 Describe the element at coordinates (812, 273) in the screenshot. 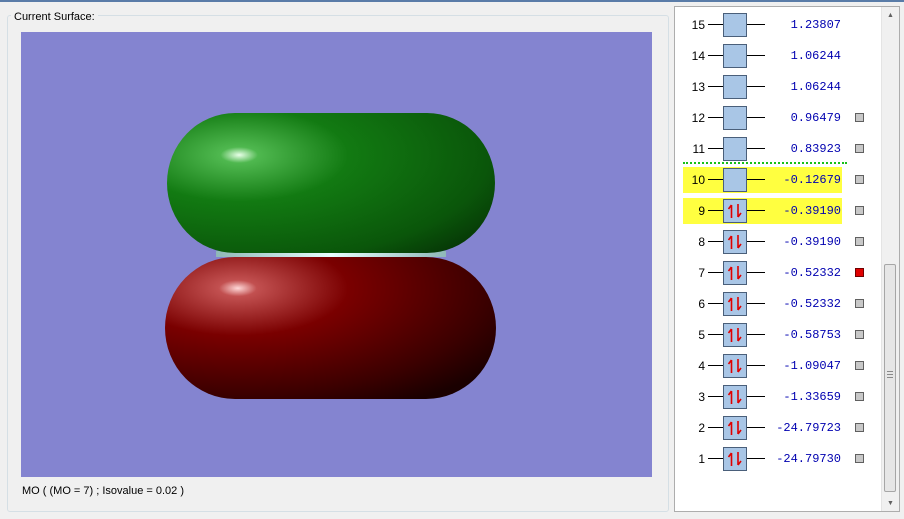

I see `mo-energy: -0.52332` at that location.